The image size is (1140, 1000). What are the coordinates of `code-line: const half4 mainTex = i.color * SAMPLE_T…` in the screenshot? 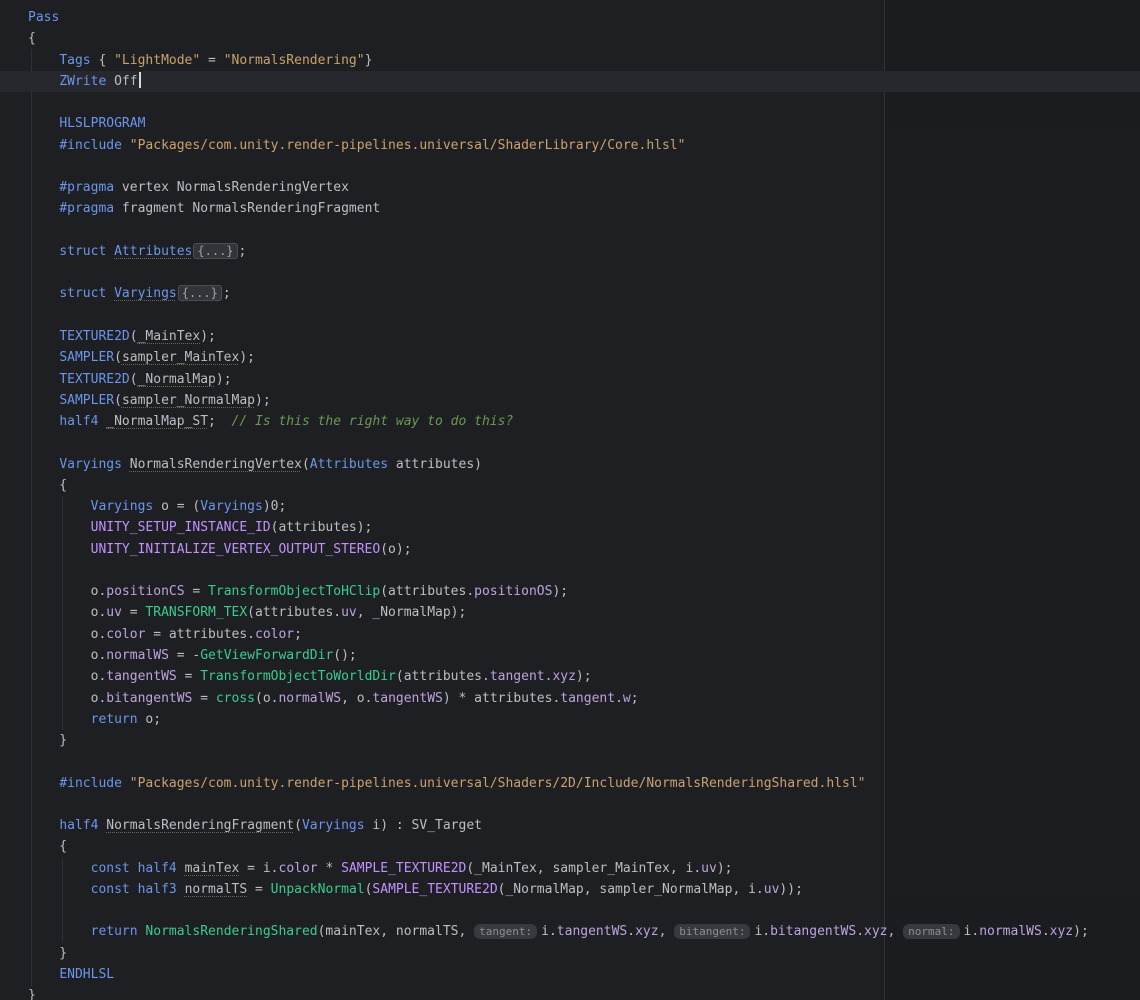 It's located at (570, 868).